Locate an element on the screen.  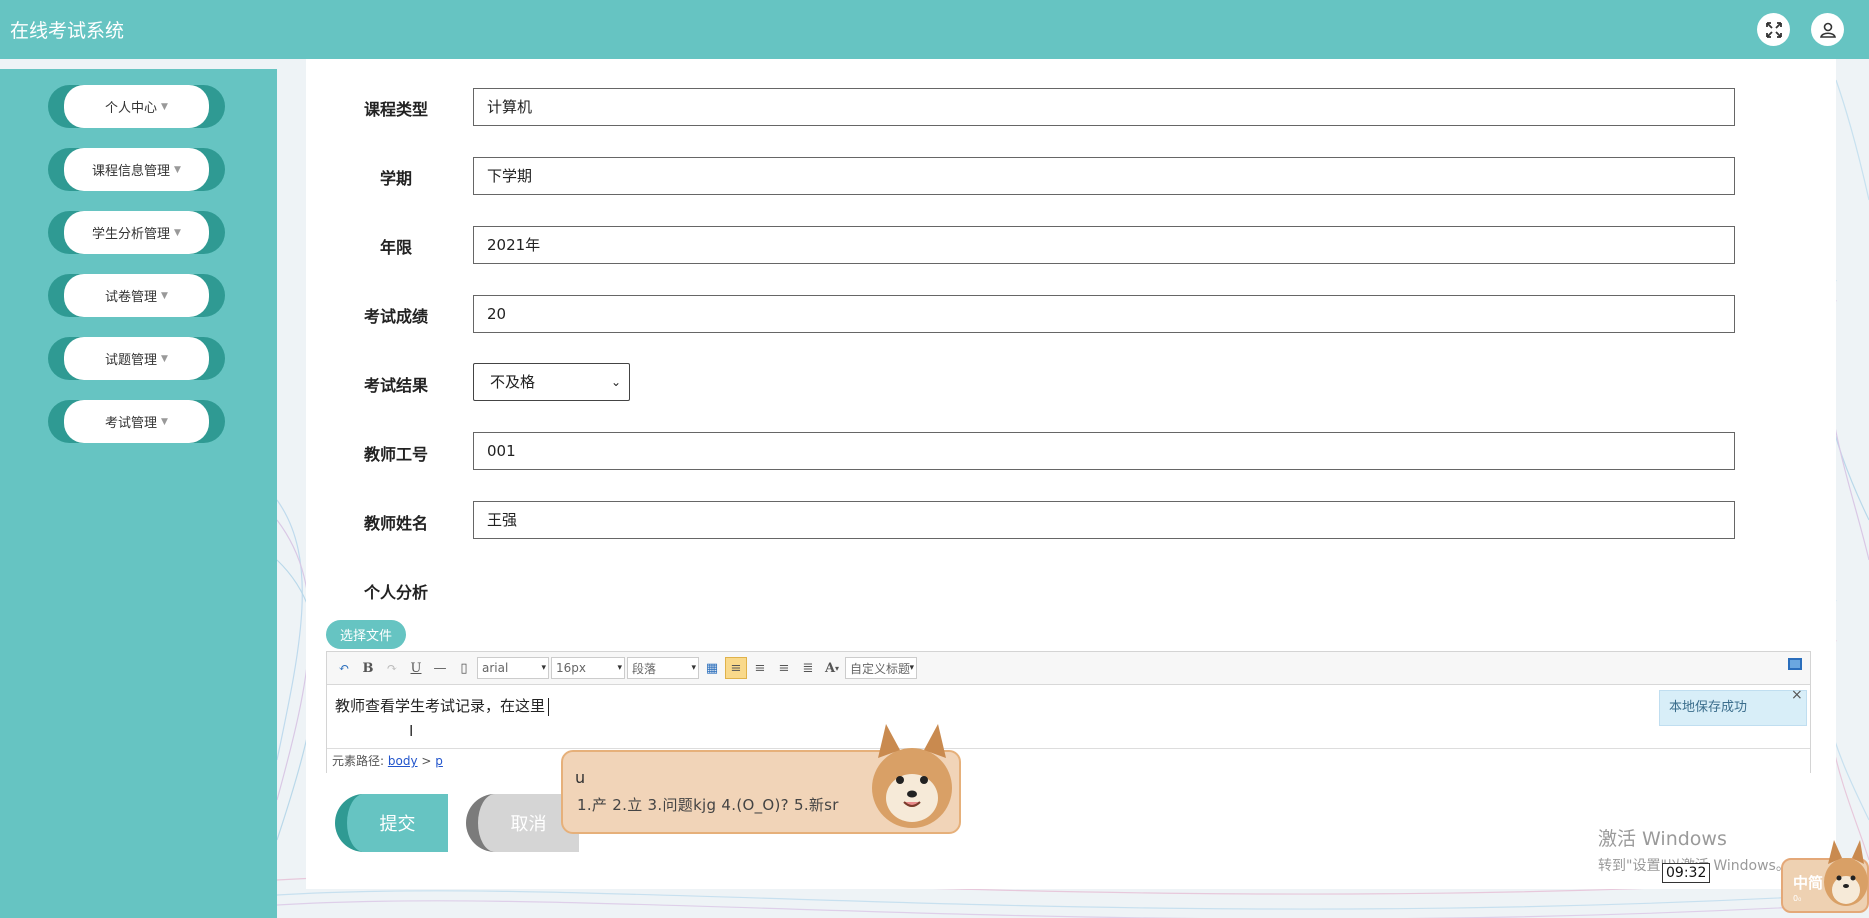
sidebar-item-label: 试卷管理 is located at coordinates (131, 297).